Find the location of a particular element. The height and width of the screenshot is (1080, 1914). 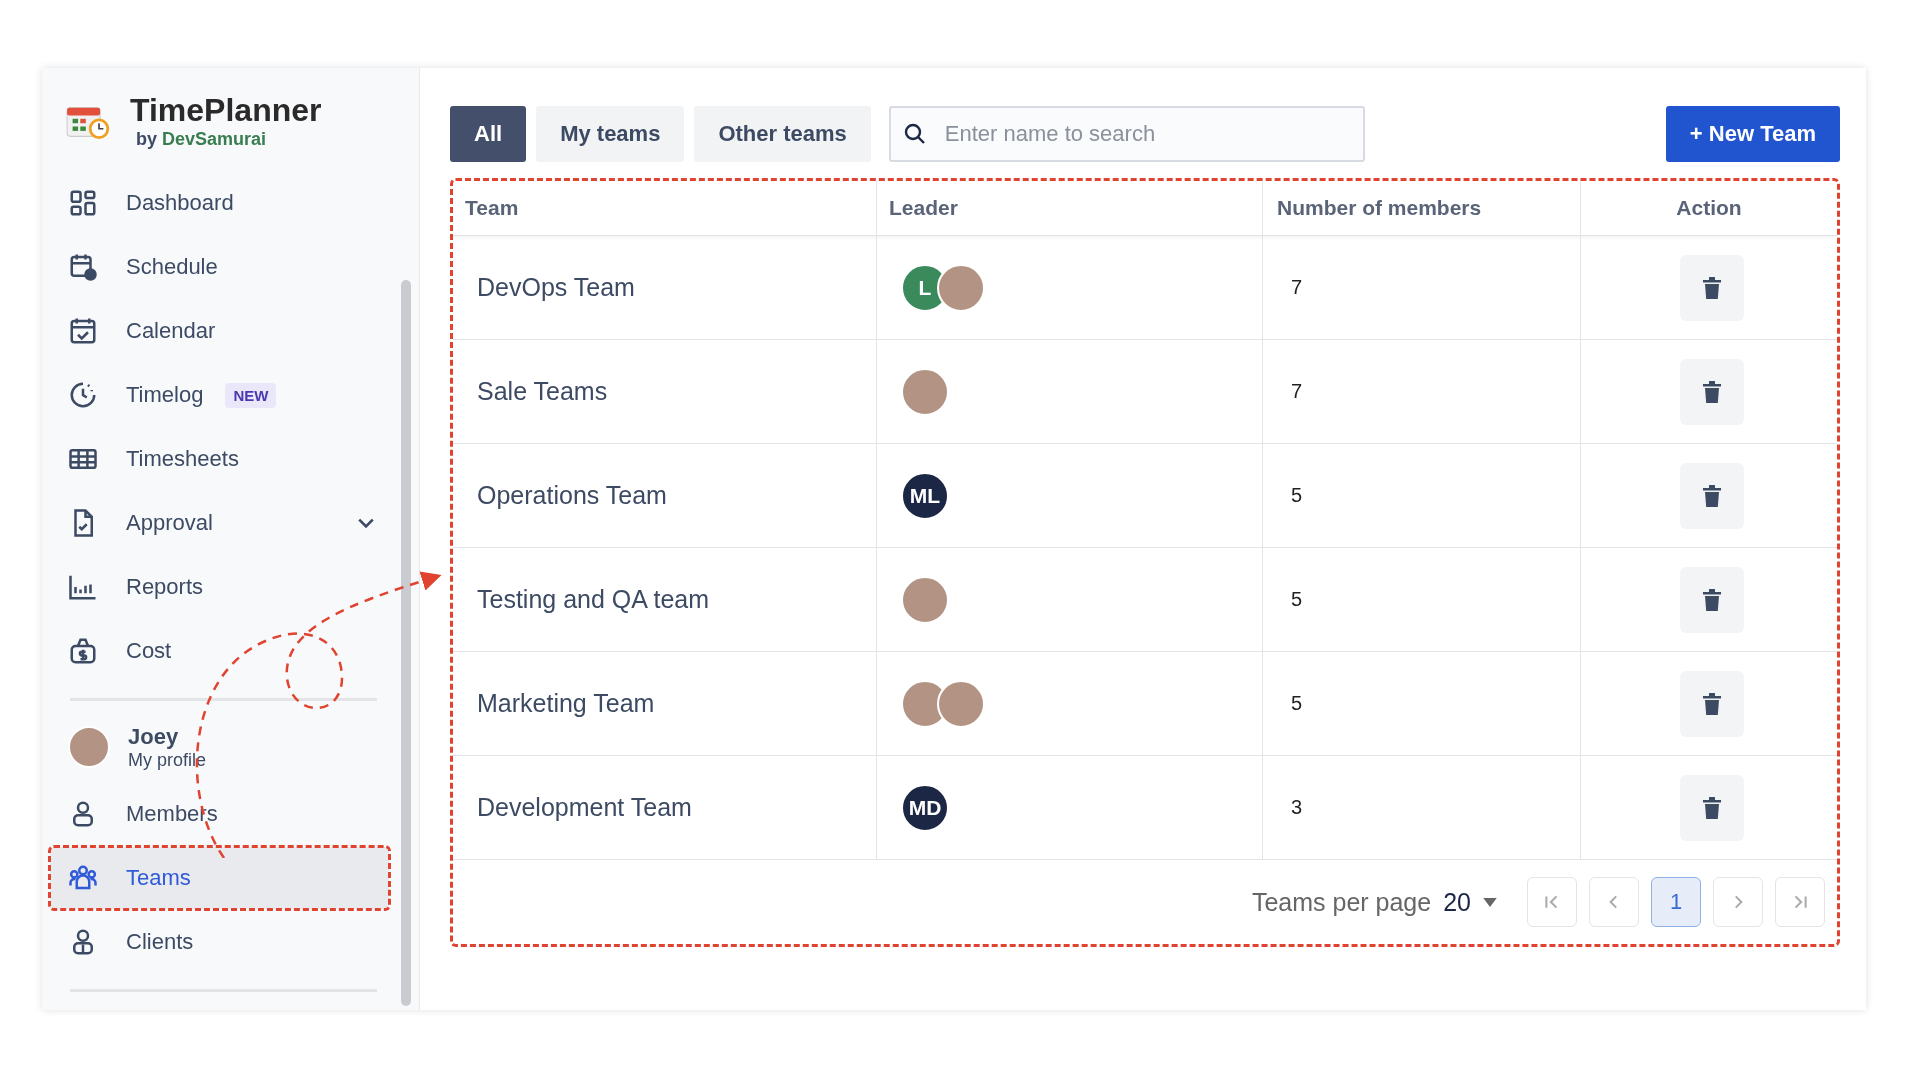

money-bag-icon is located at coordinates (83, 651).